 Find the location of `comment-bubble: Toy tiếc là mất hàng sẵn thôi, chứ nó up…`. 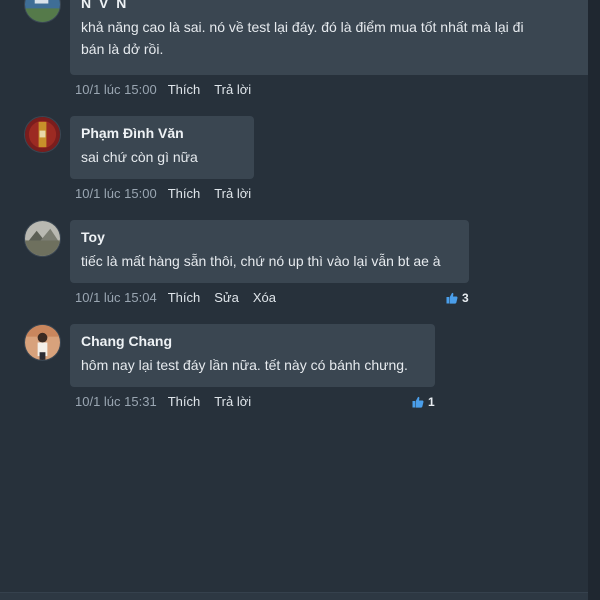

comment-bubble: Toy tiếc là mất hàng sẵn thôi, chứ nó up… is located at coordinates (269, 251).